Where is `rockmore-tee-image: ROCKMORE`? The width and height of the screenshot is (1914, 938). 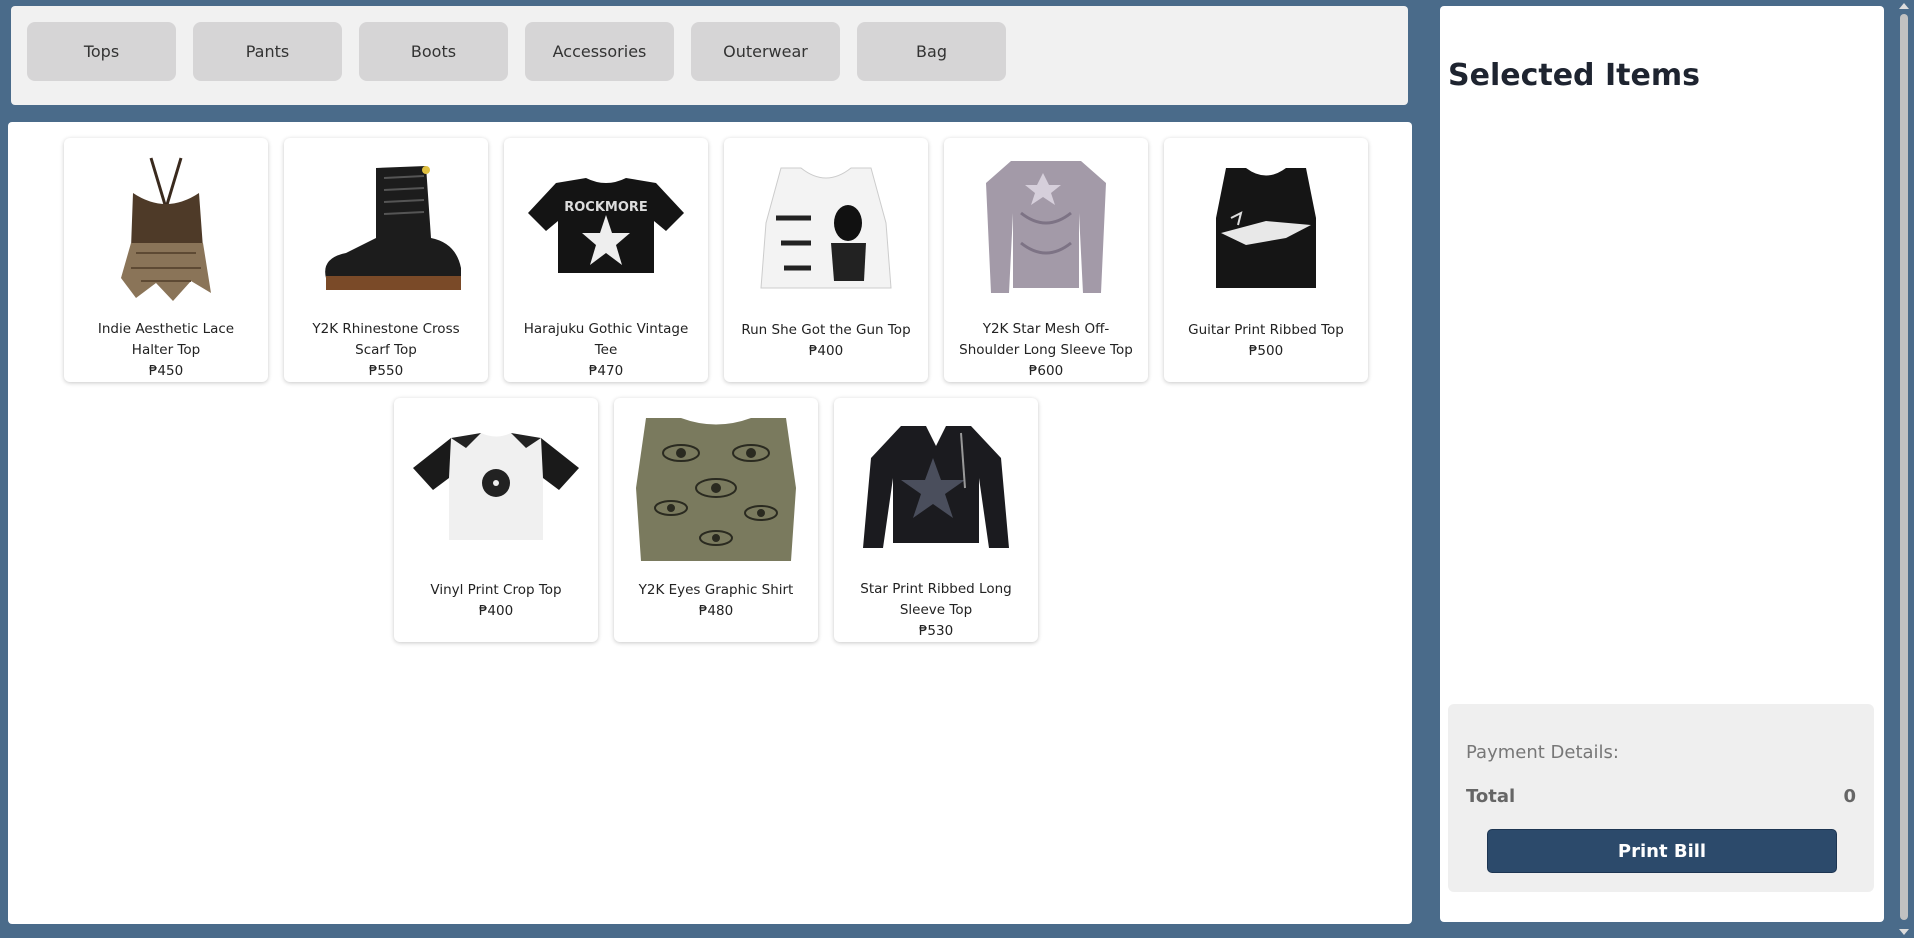
rockmore-tee-image: ROCKMORE is located at coordinates (606, 227).